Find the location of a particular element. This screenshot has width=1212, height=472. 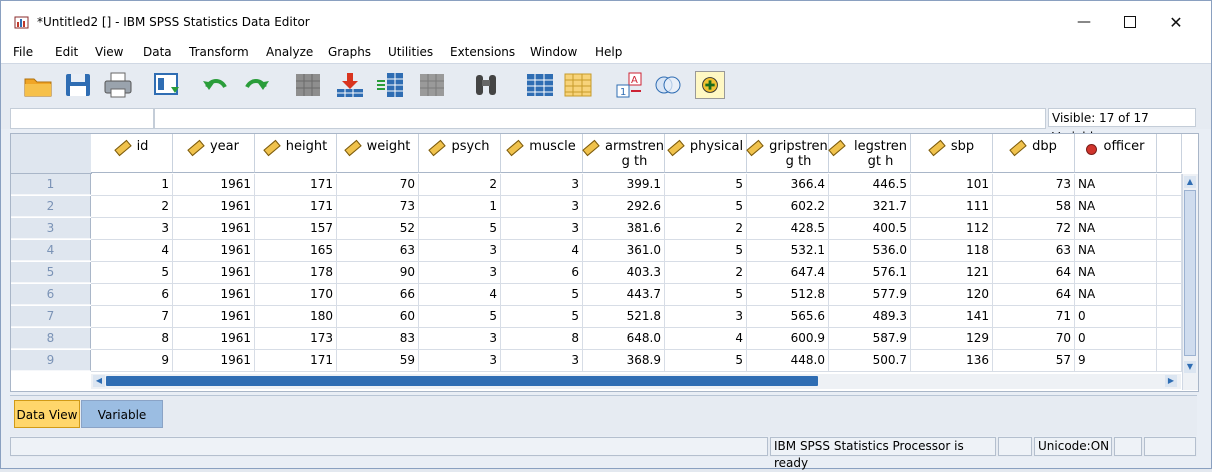

table-cell: 6 is located at coordinates (132, 295).